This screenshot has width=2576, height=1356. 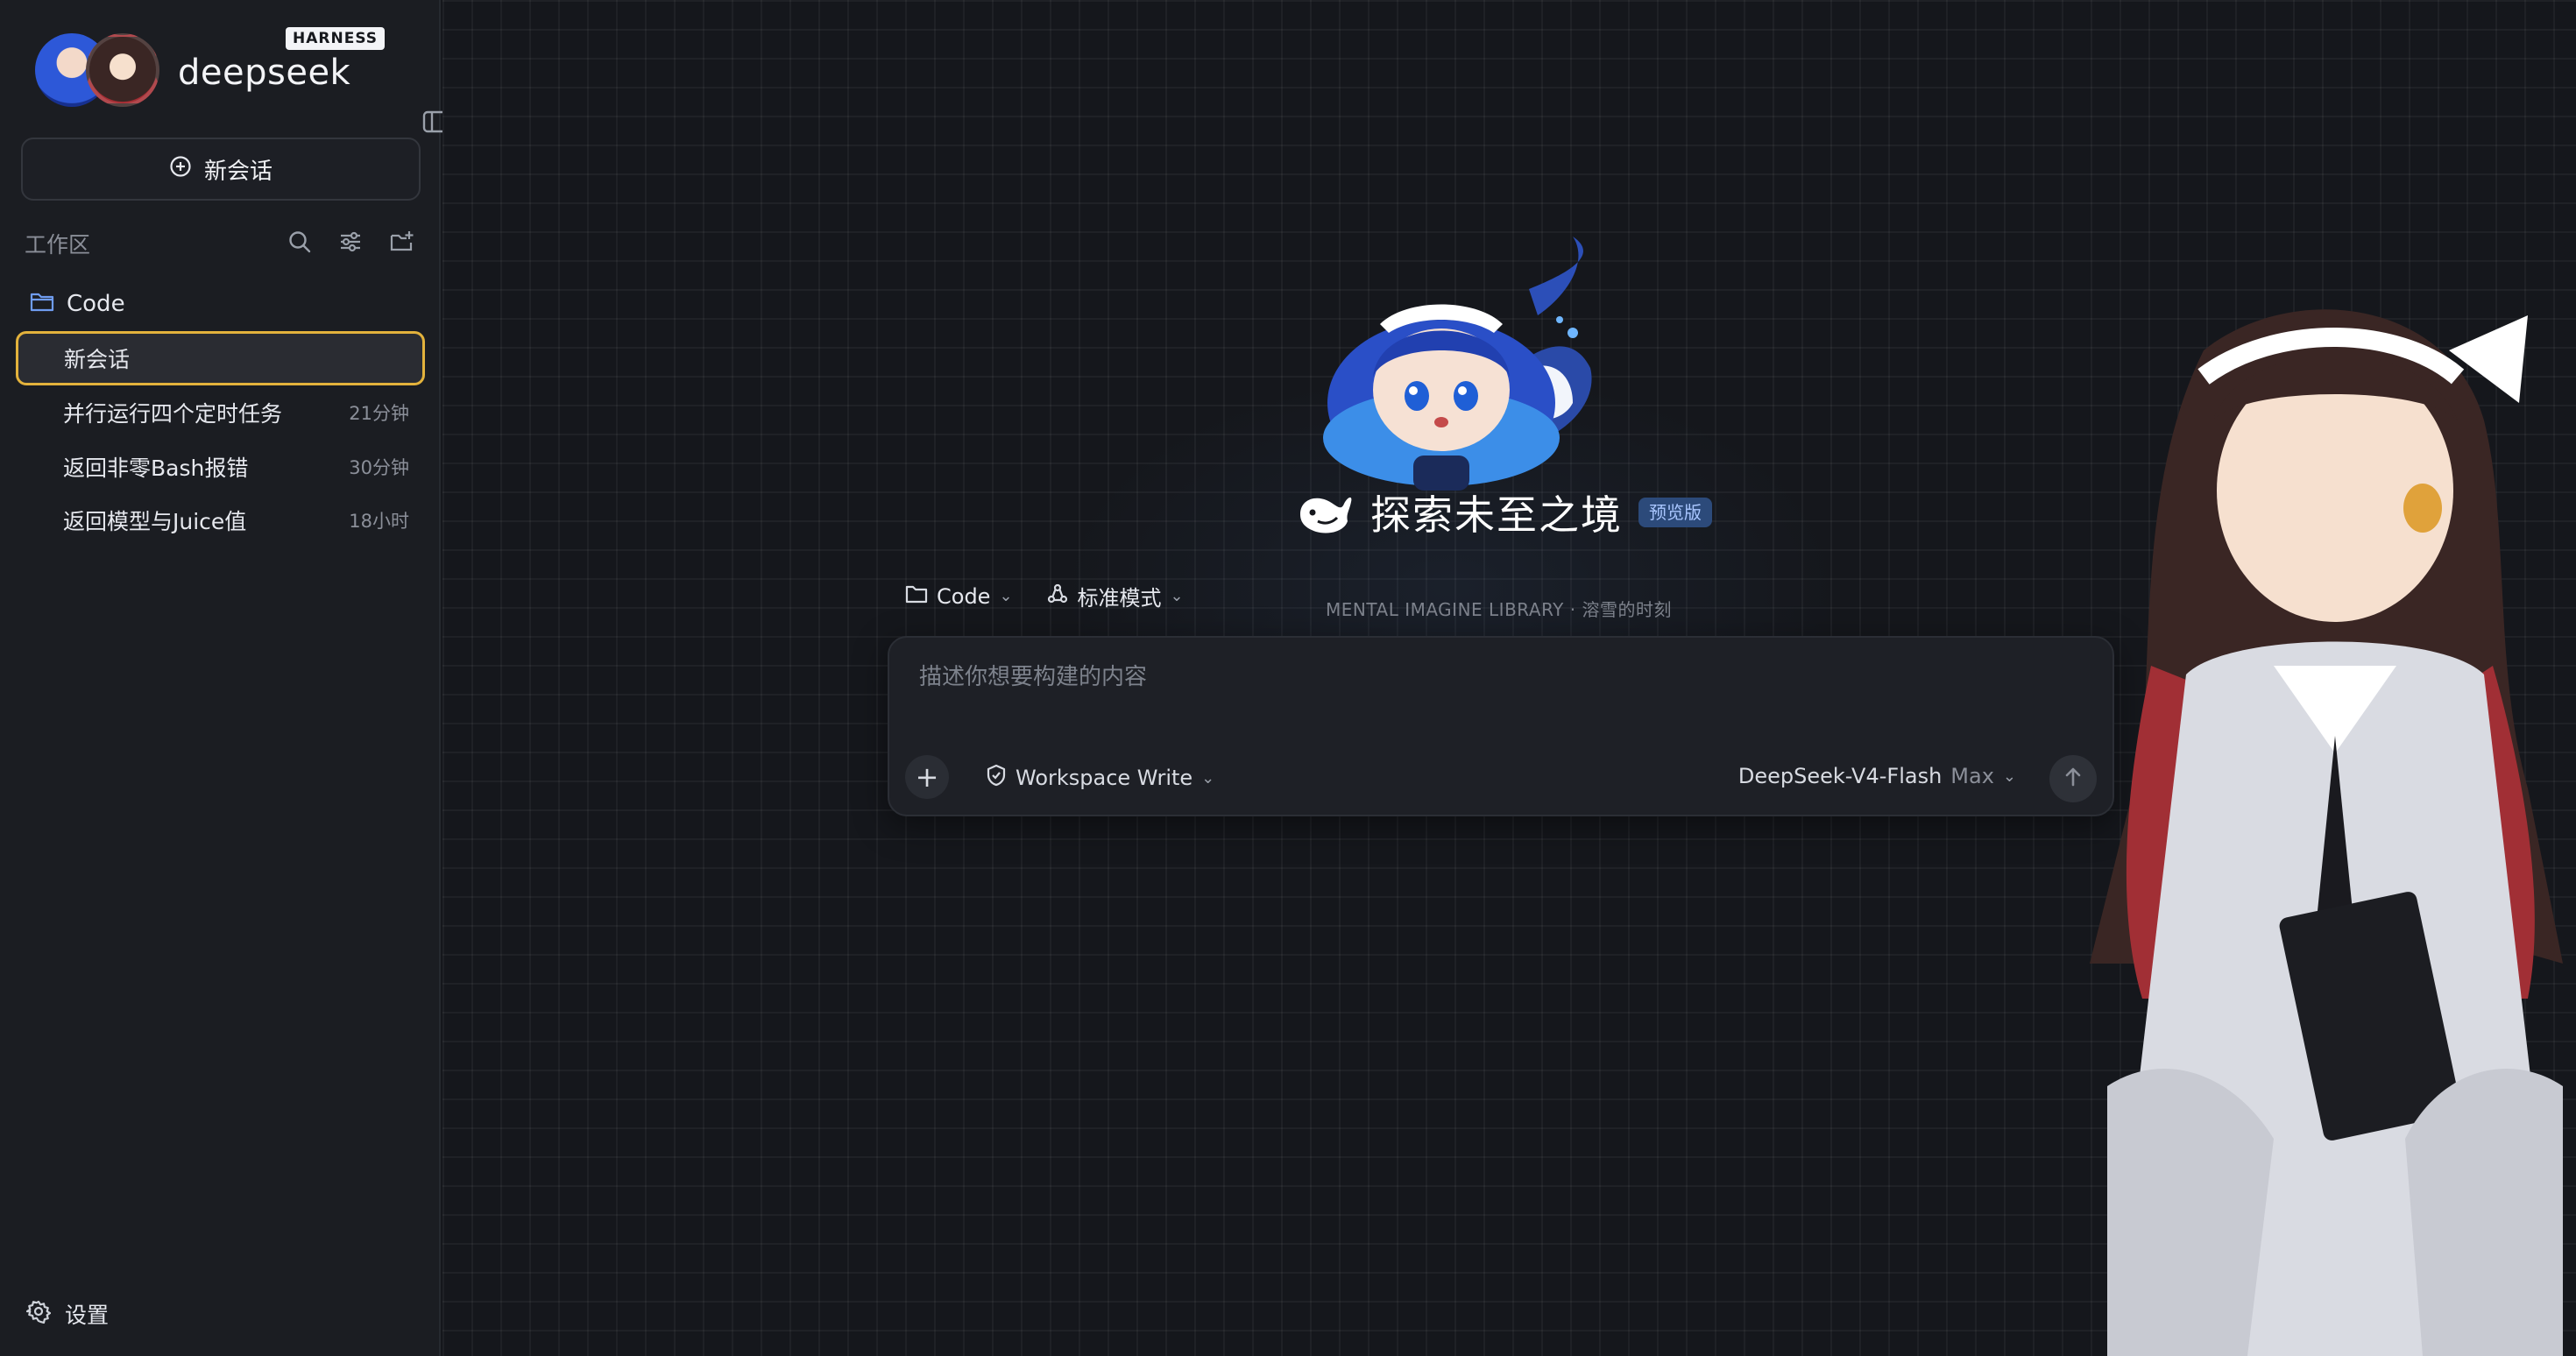 I want to click on brand-avatars, so click(x=97, y=69).